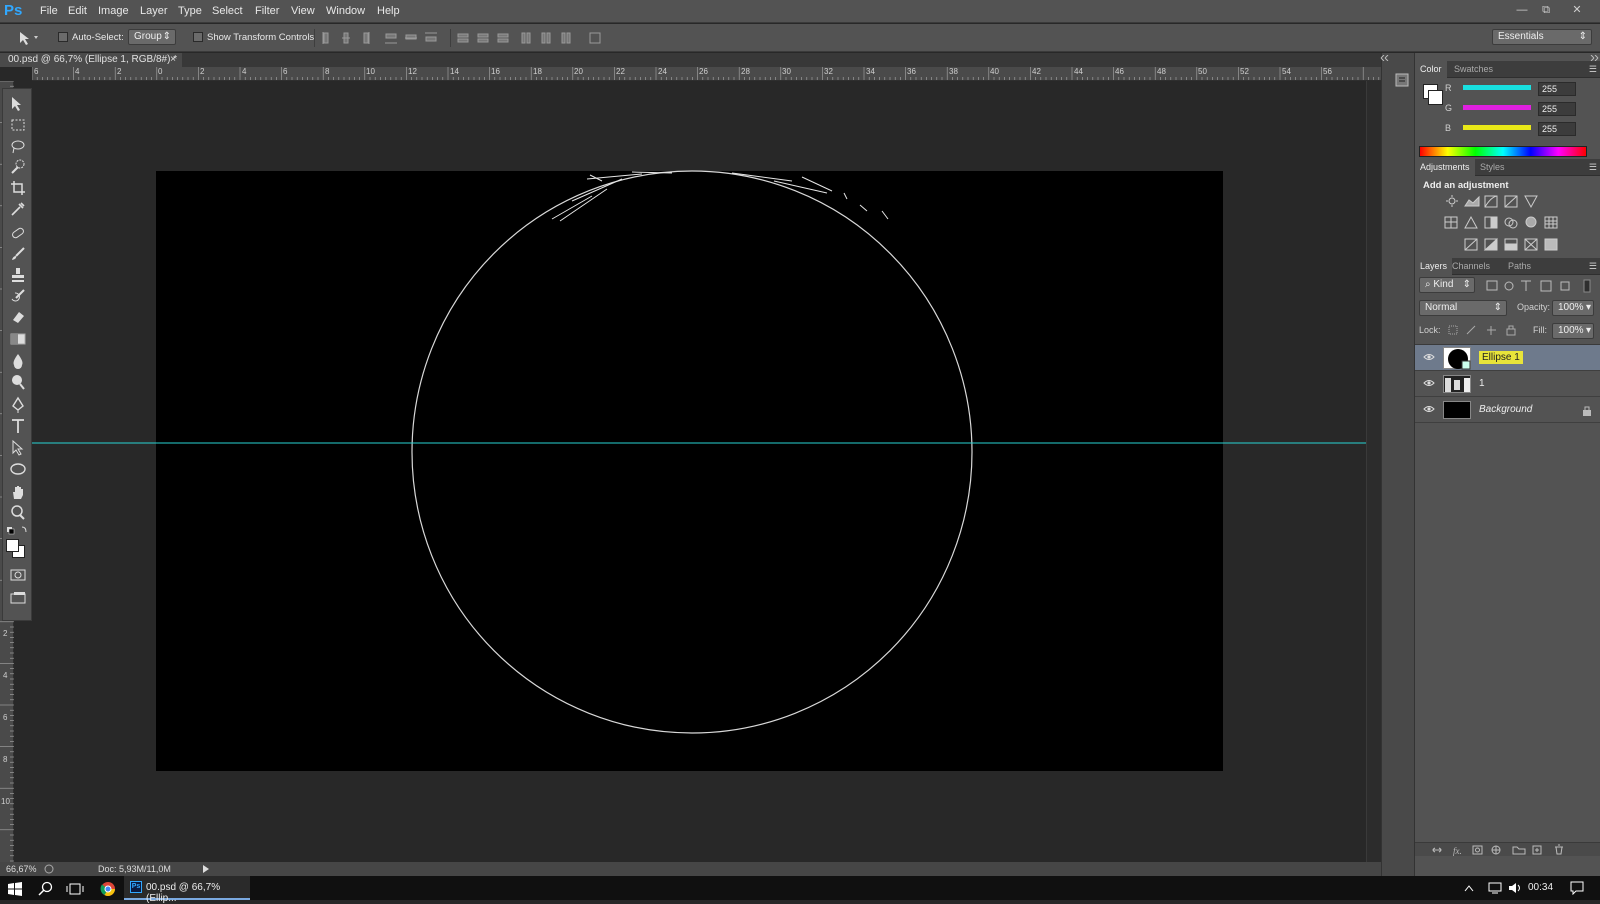  Describe the element at coordinates (91, 60) in the screenshot. I see `document-tab: 00.psd @ 66,7% (Ellipse 1, RGB/8#) * ×` at that location.